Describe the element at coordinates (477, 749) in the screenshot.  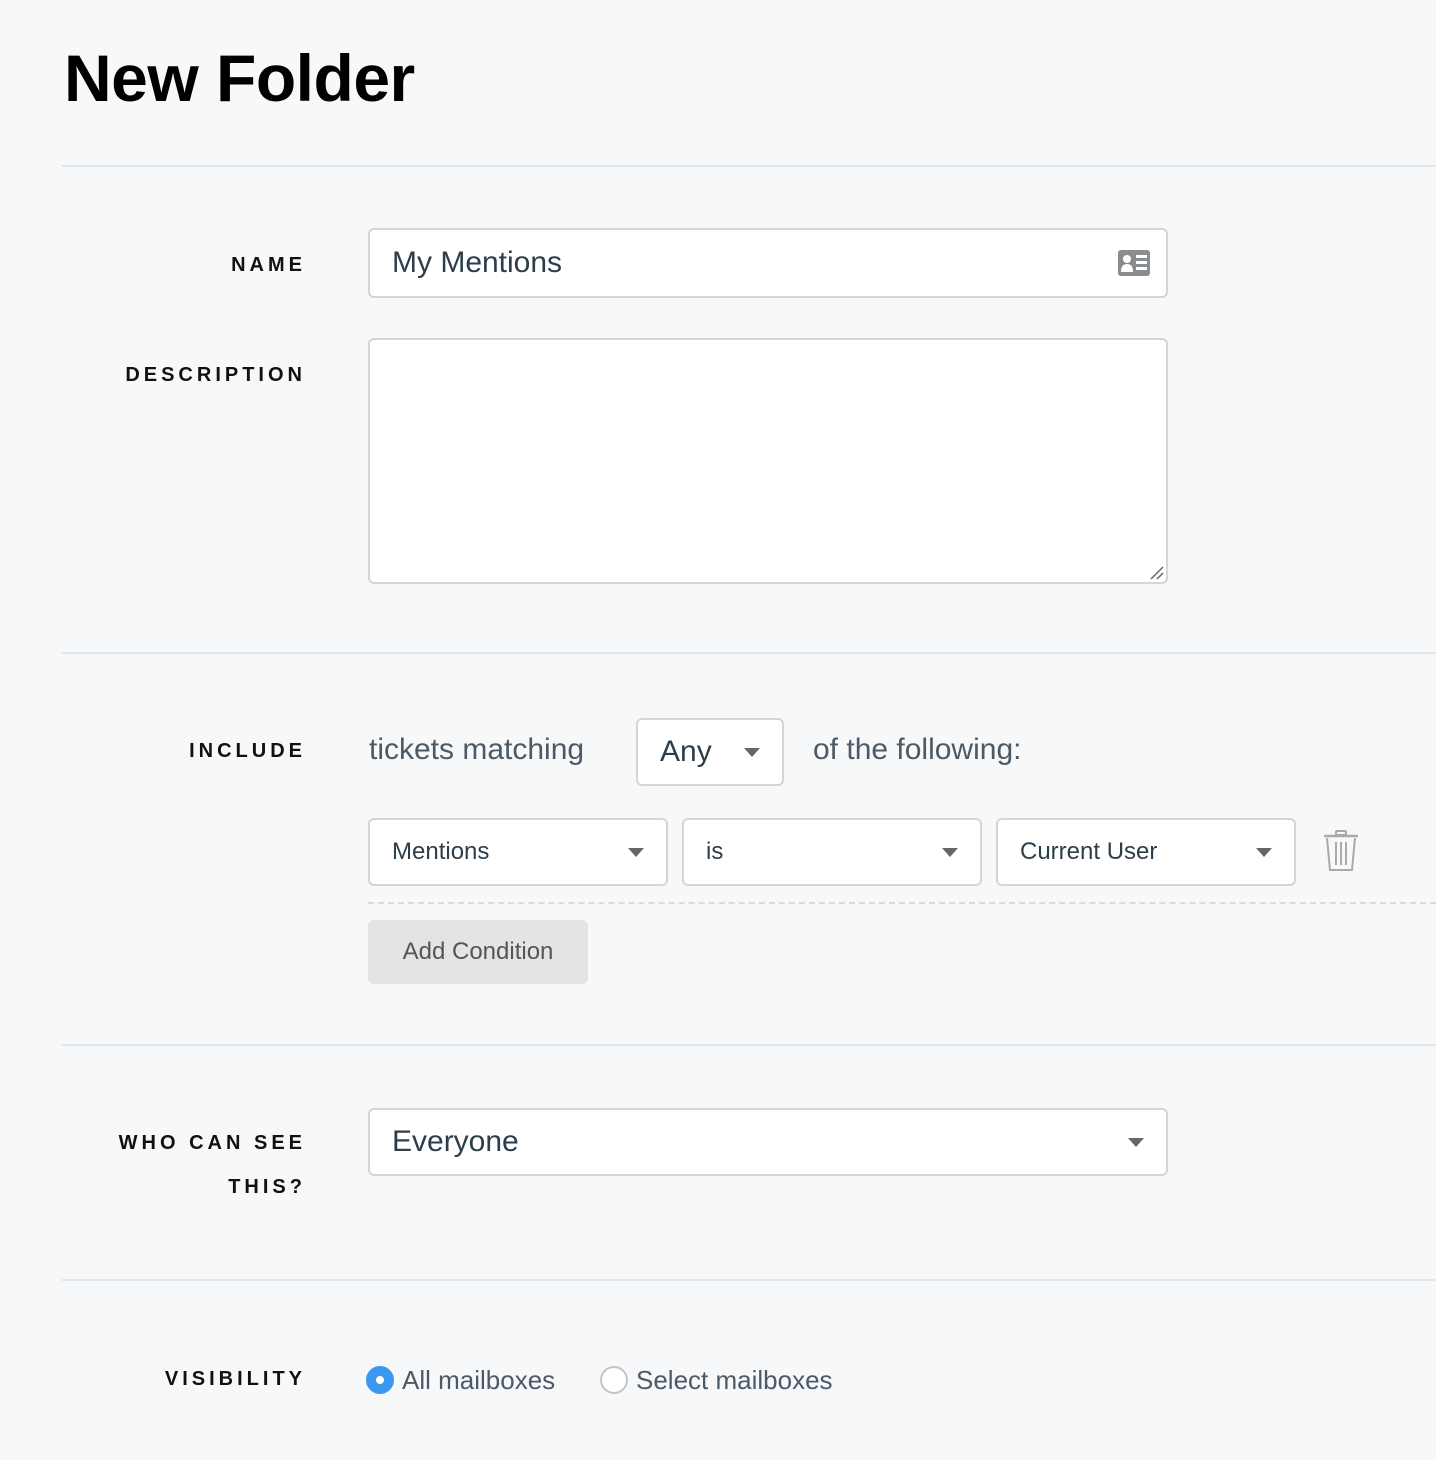
I see `include-prefix: tickets matching` at that location.